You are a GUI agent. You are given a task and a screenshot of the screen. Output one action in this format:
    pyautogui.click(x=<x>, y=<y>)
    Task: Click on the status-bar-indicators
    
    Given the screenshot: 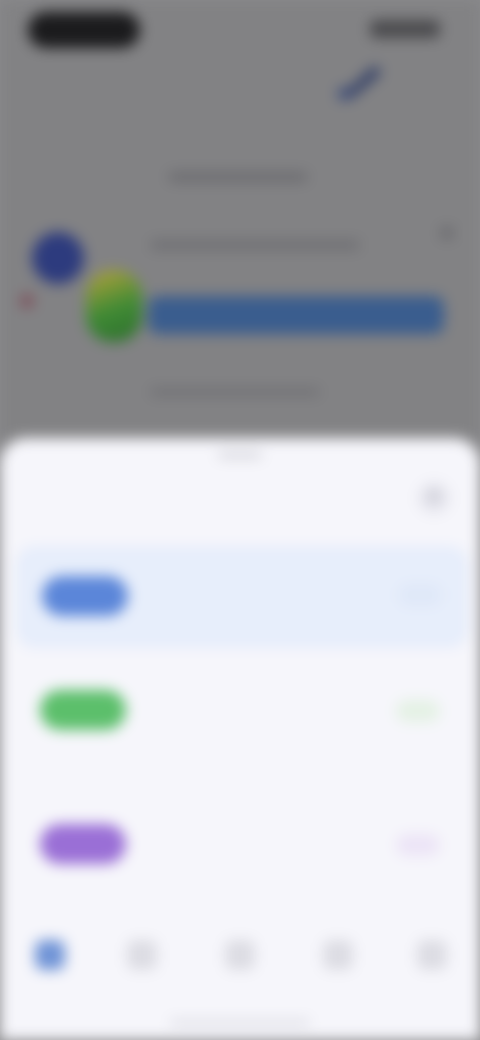 What is the action you would take?
    pyautogui.click(x=405, y=29)
    